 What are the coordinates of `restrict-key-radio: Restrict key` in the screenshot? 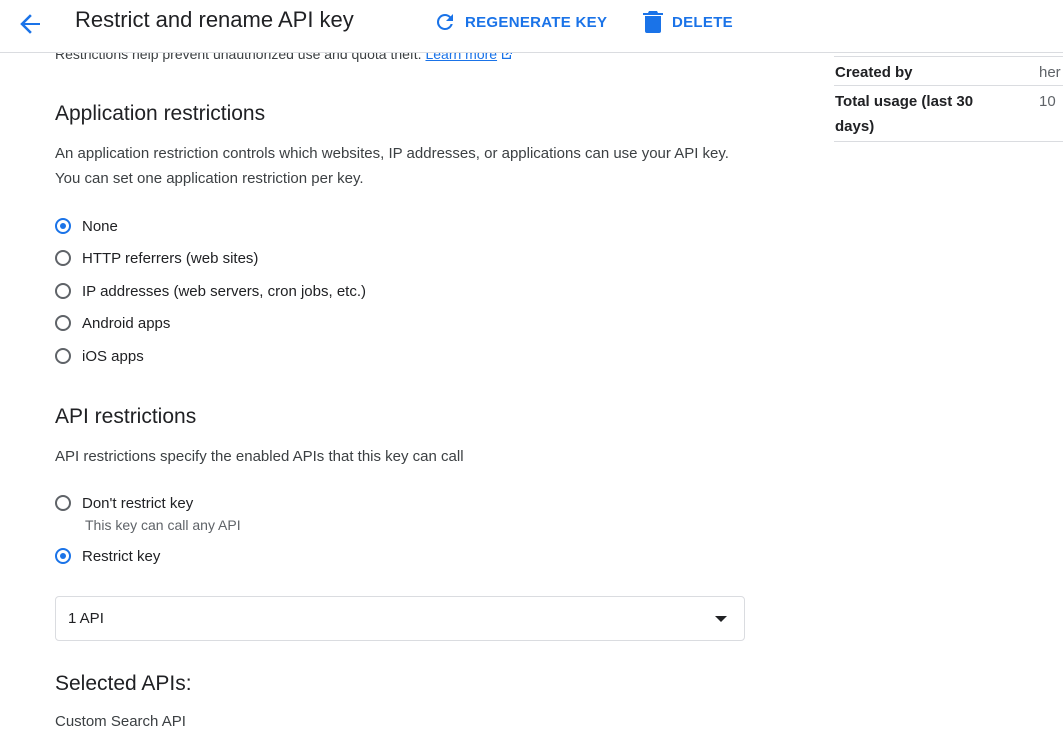 It's located at (107, 556).